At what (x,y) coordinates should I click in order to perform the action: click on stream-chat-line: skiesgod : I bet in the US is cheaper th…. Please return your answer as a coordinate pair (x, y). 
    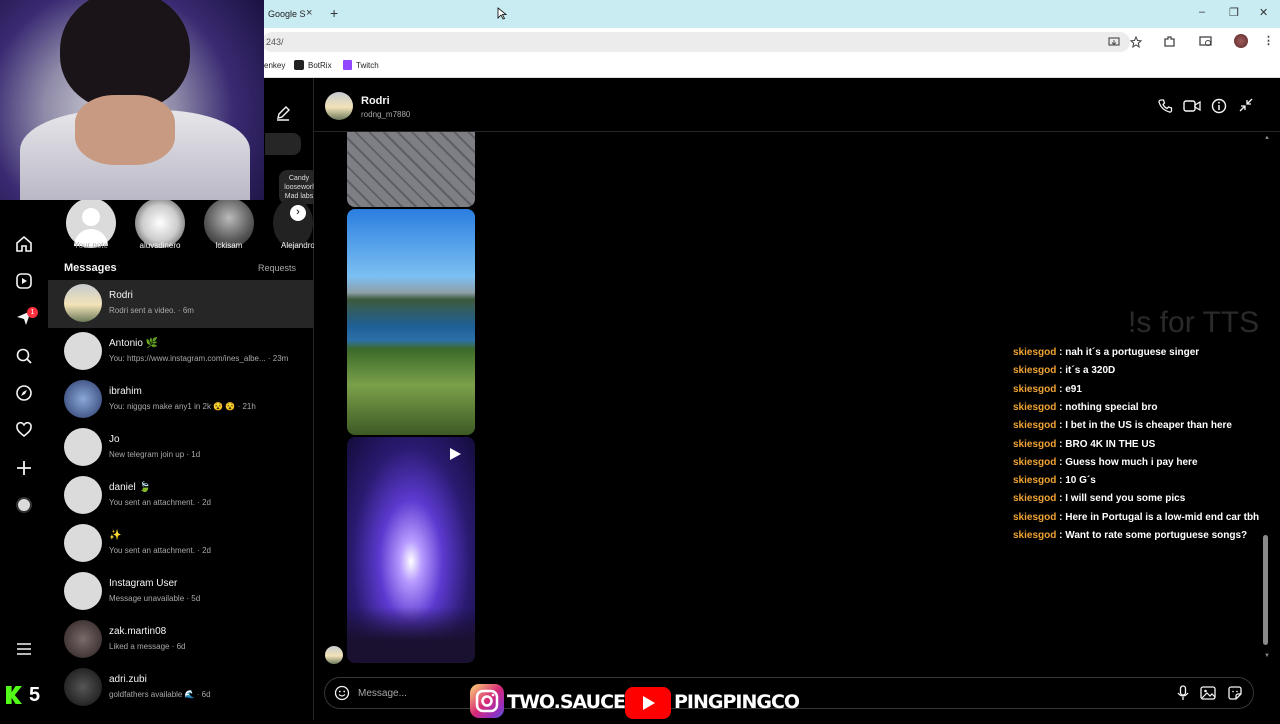
    Looking at the image, I should click on (1122, 425).